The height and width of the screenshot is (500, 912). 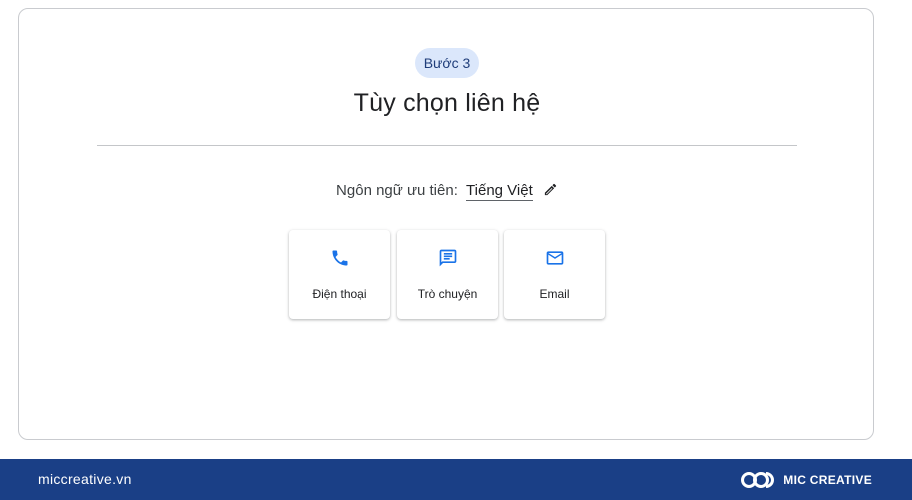 I want to click on contact-options: Điện thoại Trò chuyện Email, so click(x=449, y=275).